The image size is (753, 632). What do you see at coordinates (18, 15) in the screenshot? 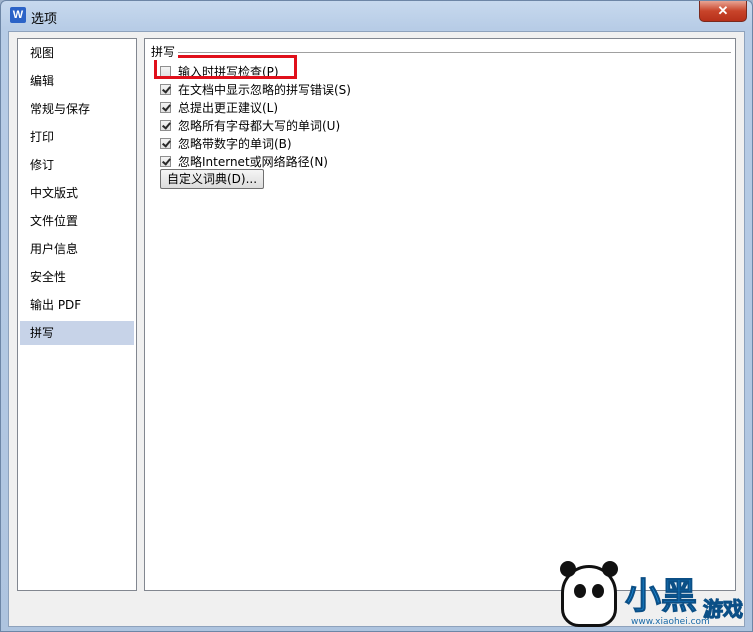
I see `wps-writer-icon: W` at bounding box center [18, 15].